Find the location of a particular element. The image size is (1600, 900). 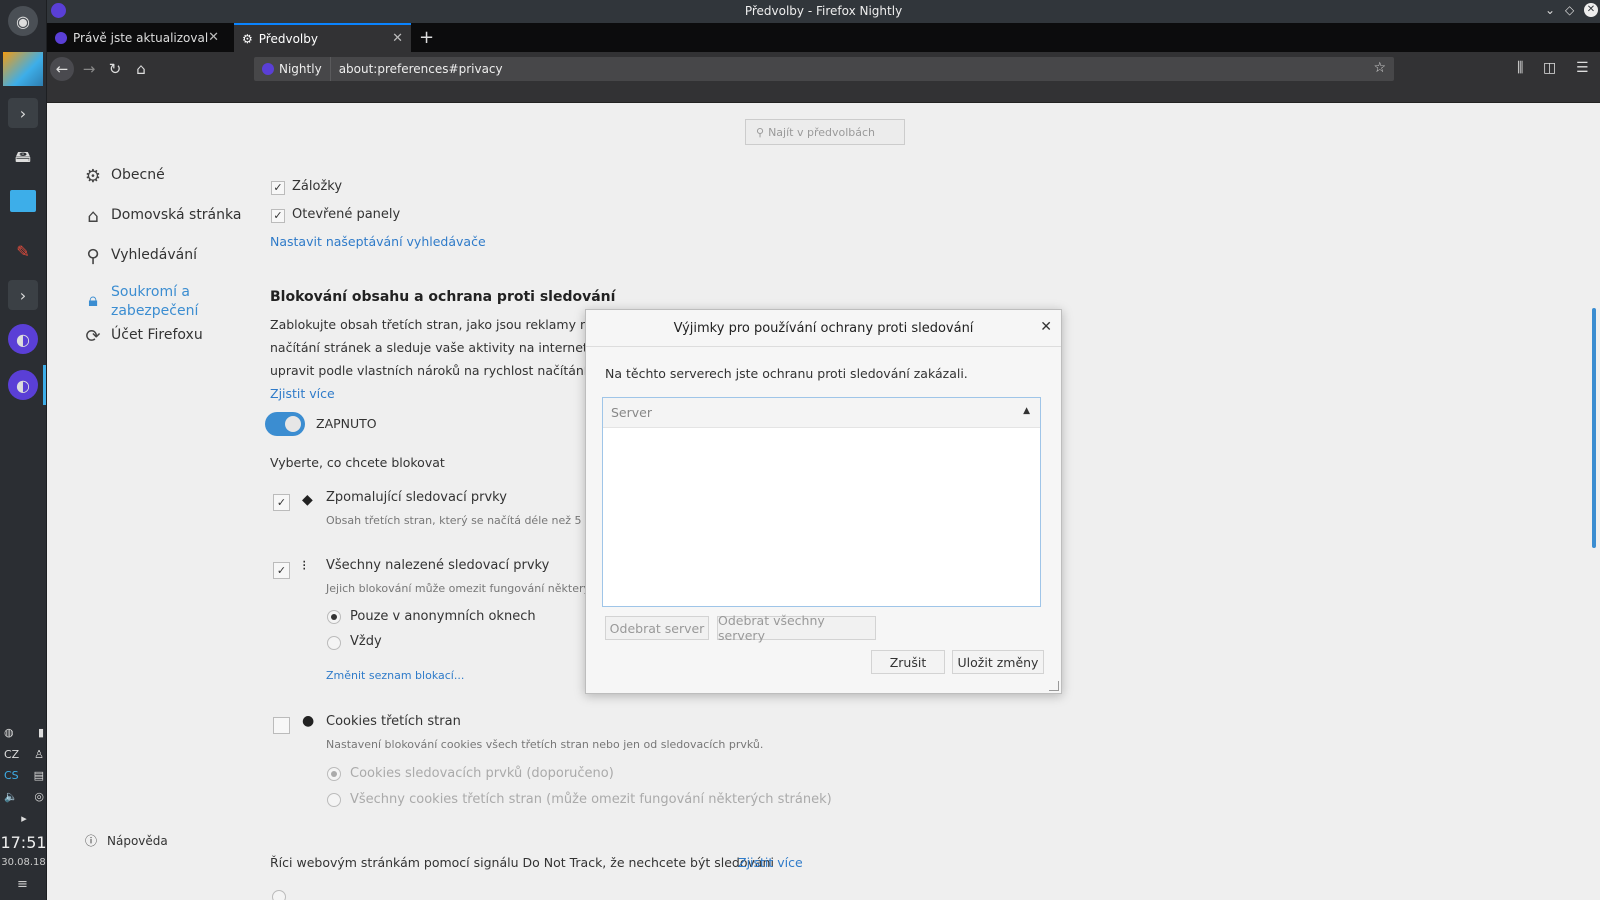

library-icon: ⫼ is located at coordinates (1520, 68).